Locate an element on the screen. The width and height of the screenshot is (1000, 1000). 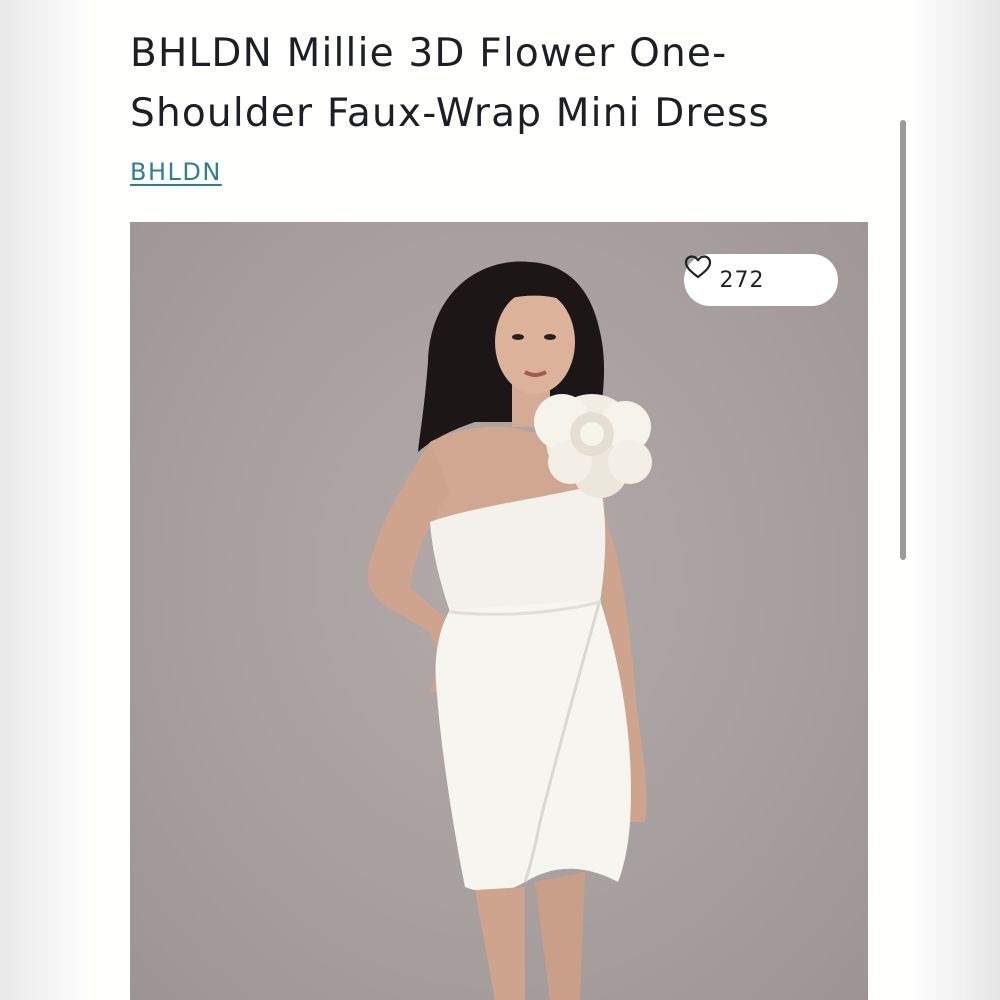
vertical-scrollbar is located at coordinates (903, 340).